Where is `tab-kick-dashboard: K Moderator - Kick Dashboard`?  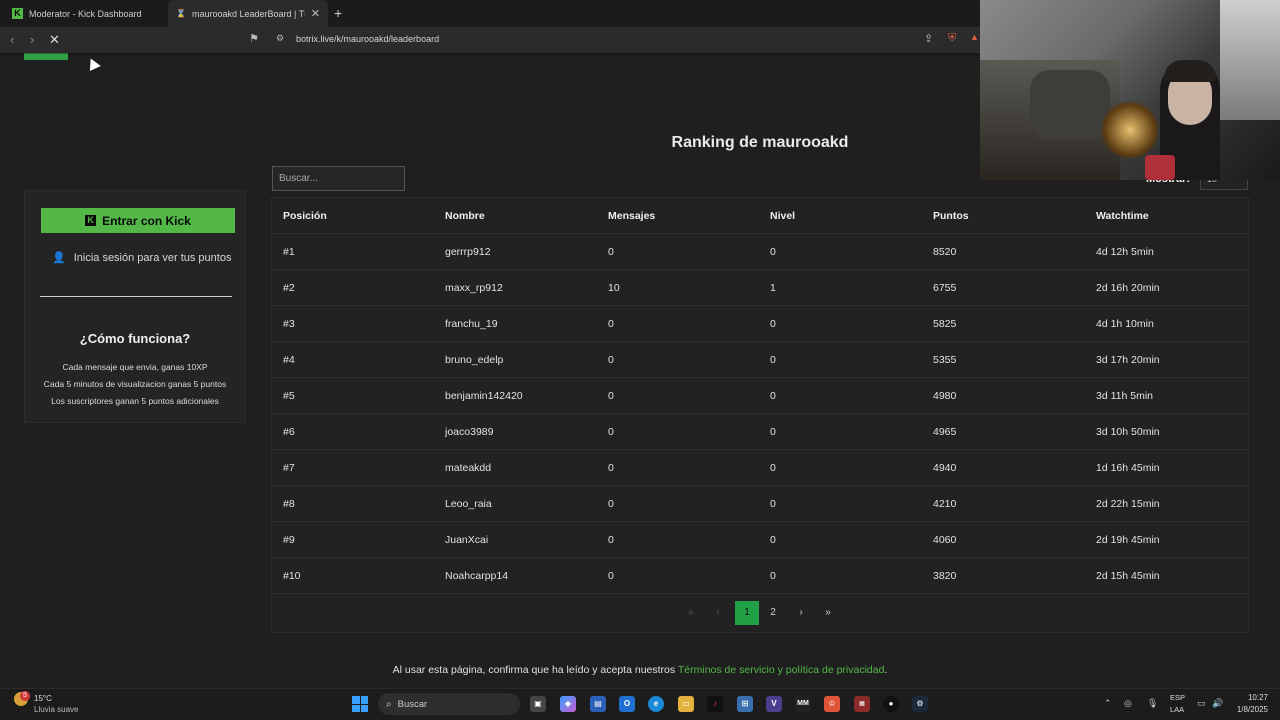
tab-kick-dashboard: K Moderator - Kick Dashboard is located at coordinates (84, 13).